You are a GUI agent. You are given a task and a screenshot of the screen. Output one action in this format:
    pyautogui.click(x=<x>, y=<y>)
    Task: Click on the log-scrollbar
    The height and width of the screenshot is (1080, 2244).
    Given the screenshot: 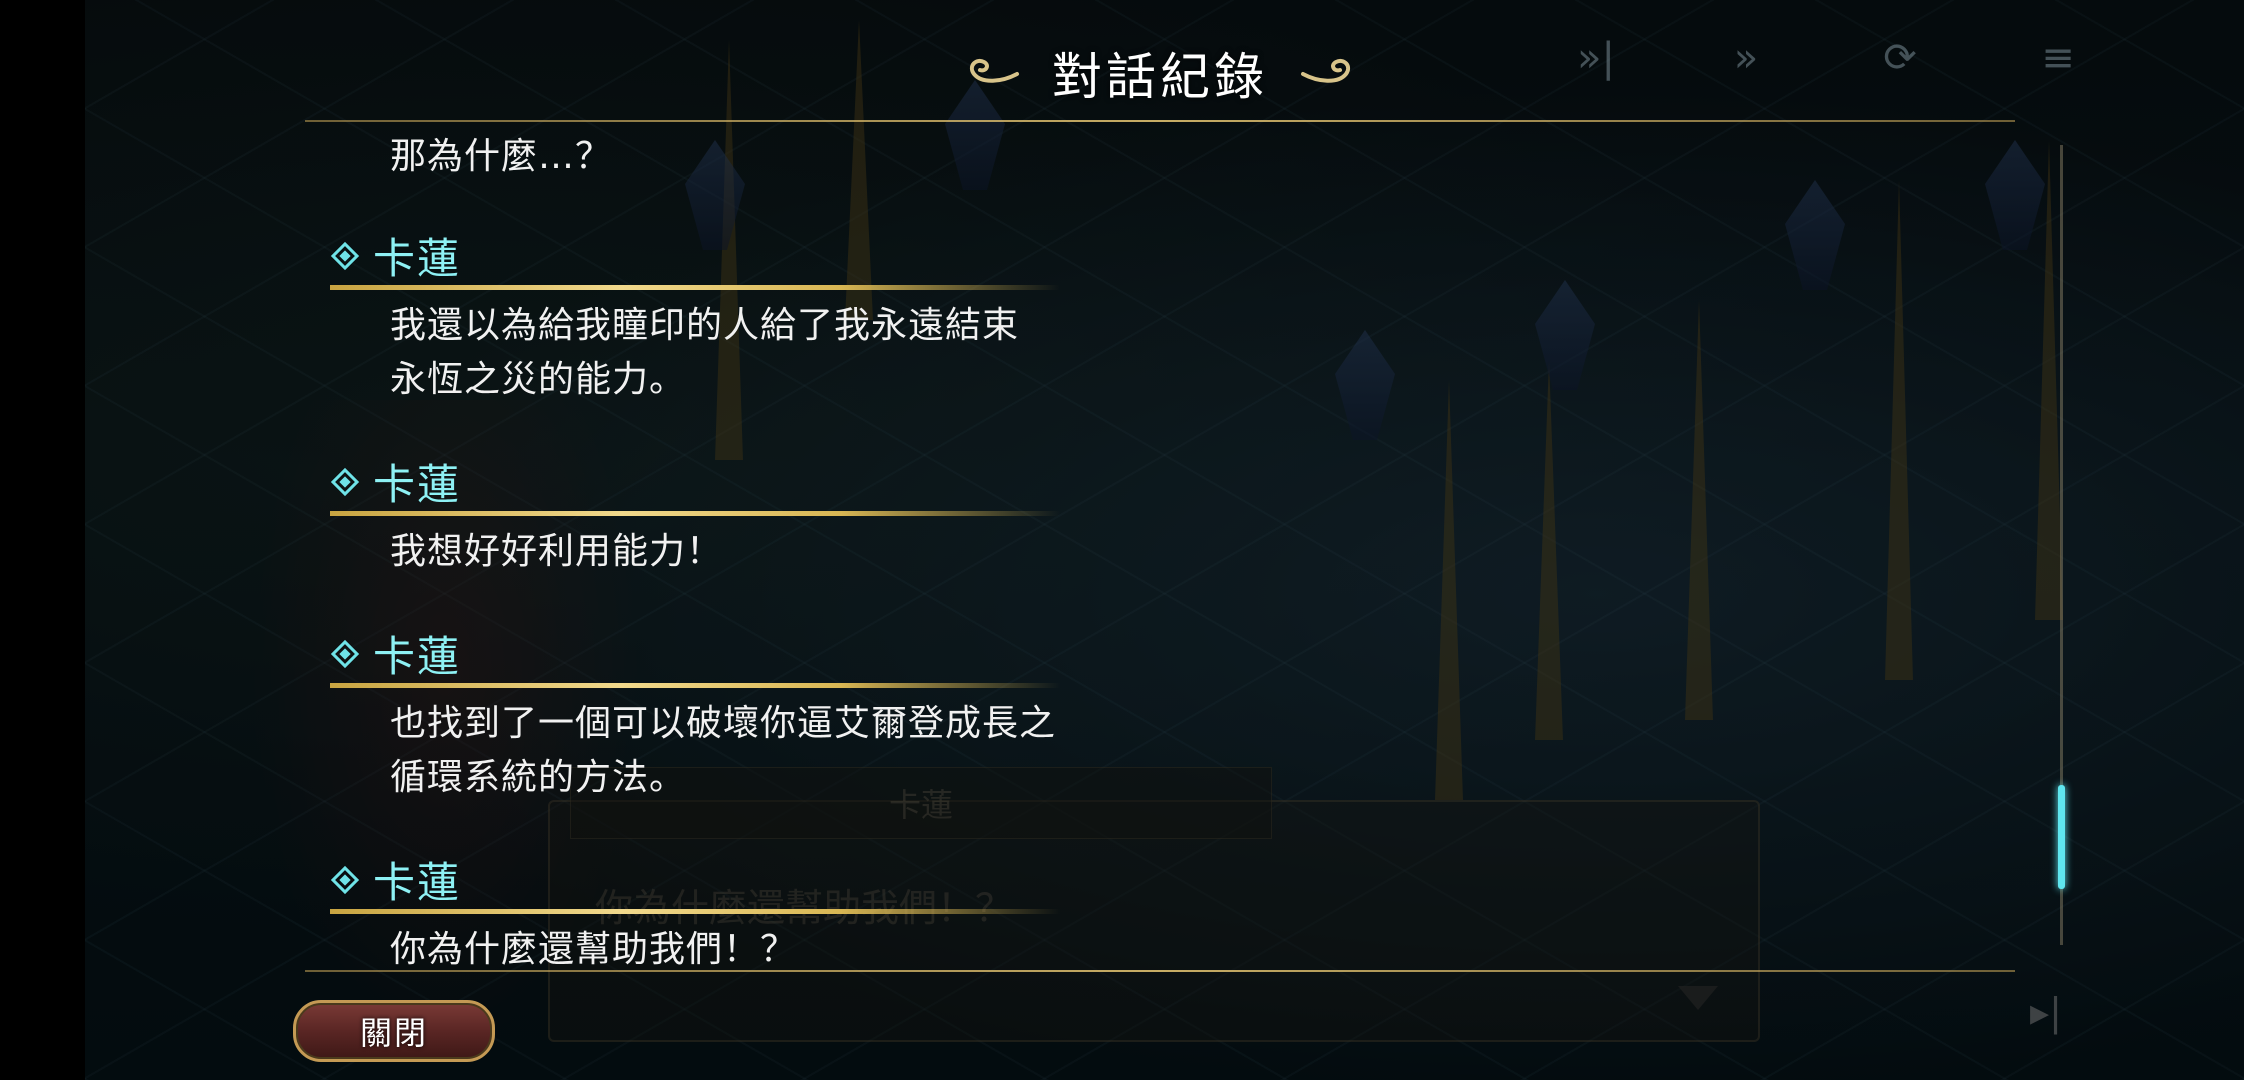 What is the action you would take?
    pyautogui.click(x=2061, y=545)
    